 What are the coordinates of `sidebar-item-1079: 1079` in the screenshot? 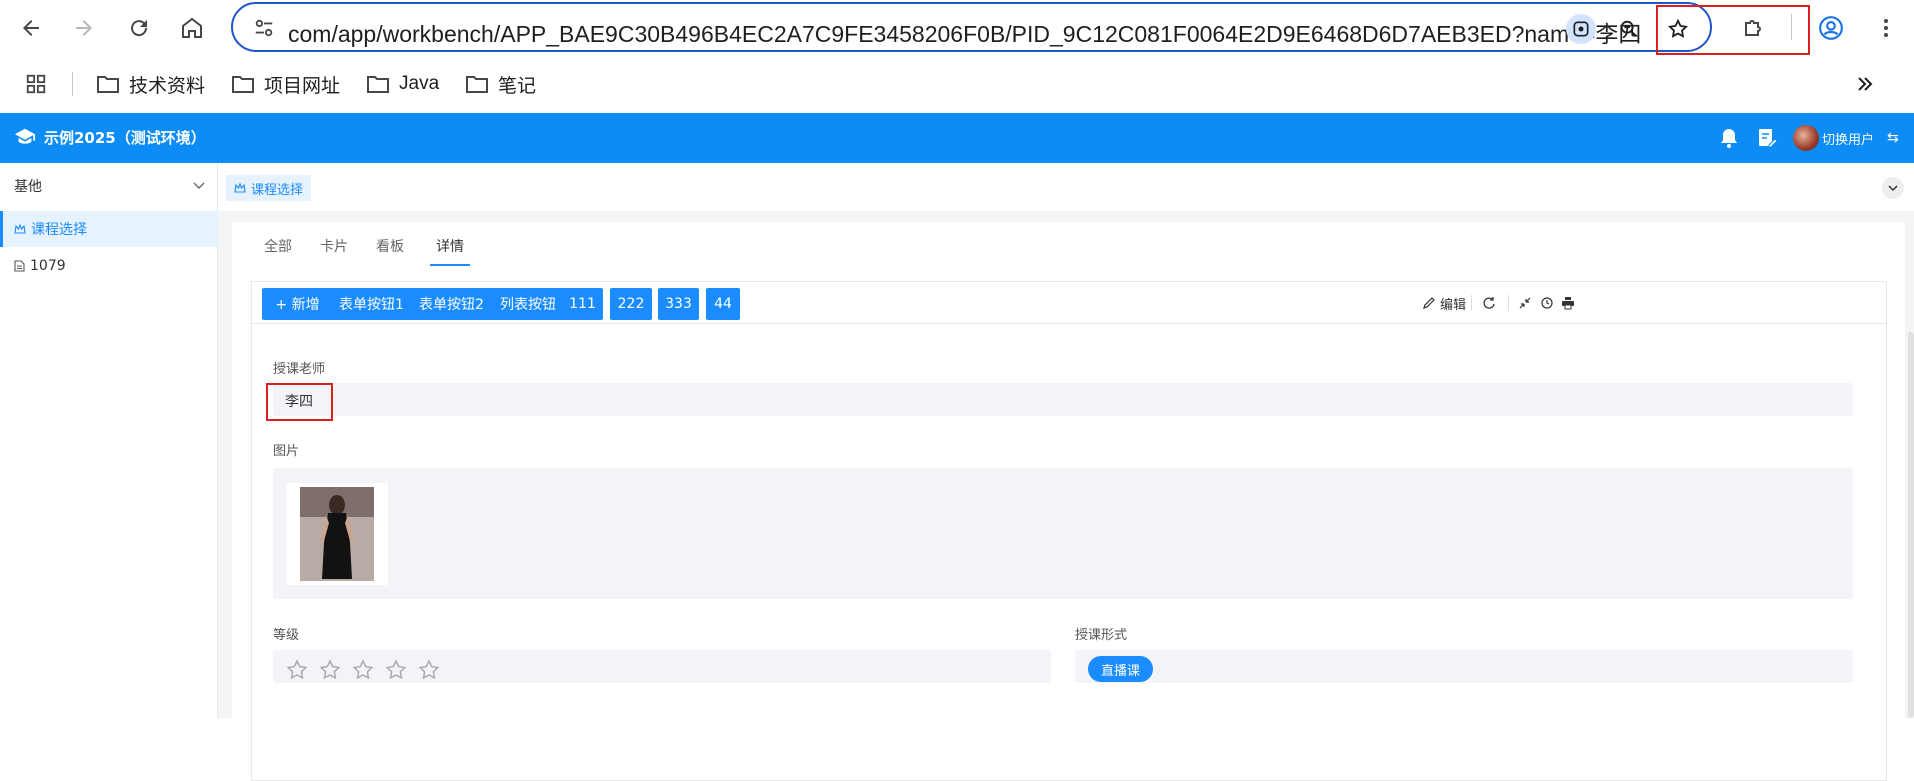 It's located at (109, 266).